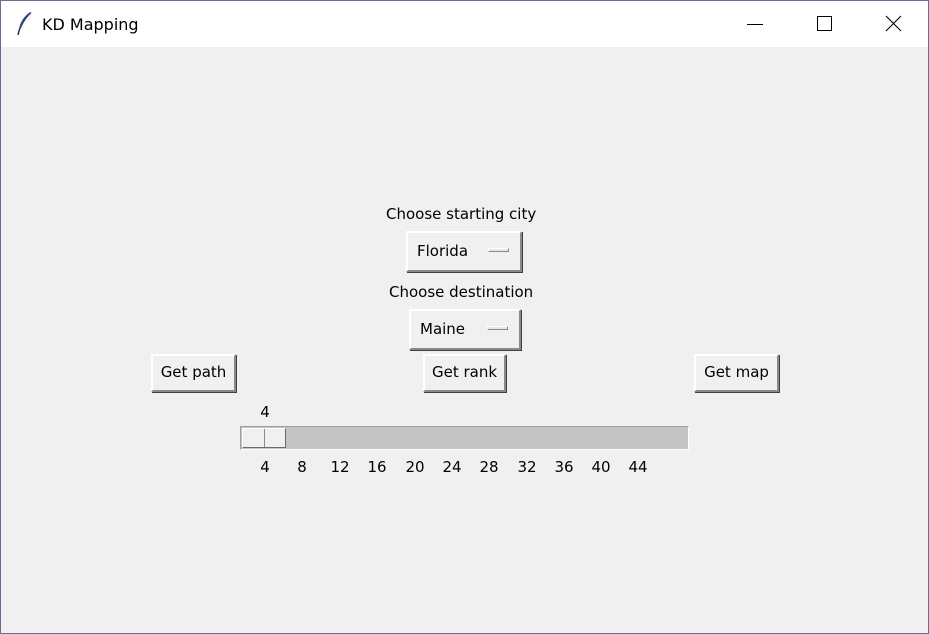 This screenshot has height=634, width=929. Describe the element at coordinates (443, 251) in the screenshot. I see `start-city-value: Florida` at that location.